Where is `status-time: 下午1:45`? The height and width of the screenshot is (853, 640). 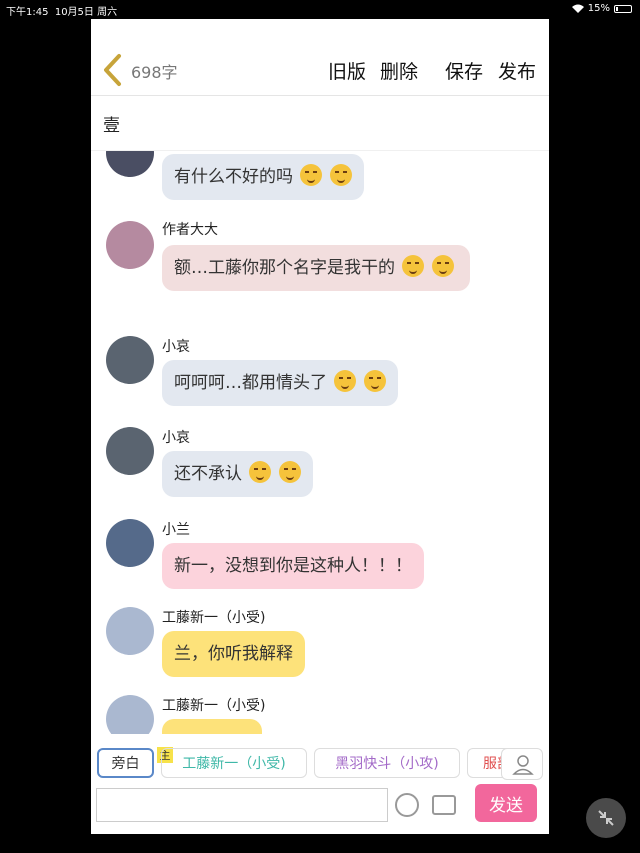
status-time: 下午1:45 is located at coordinates (27, 12).